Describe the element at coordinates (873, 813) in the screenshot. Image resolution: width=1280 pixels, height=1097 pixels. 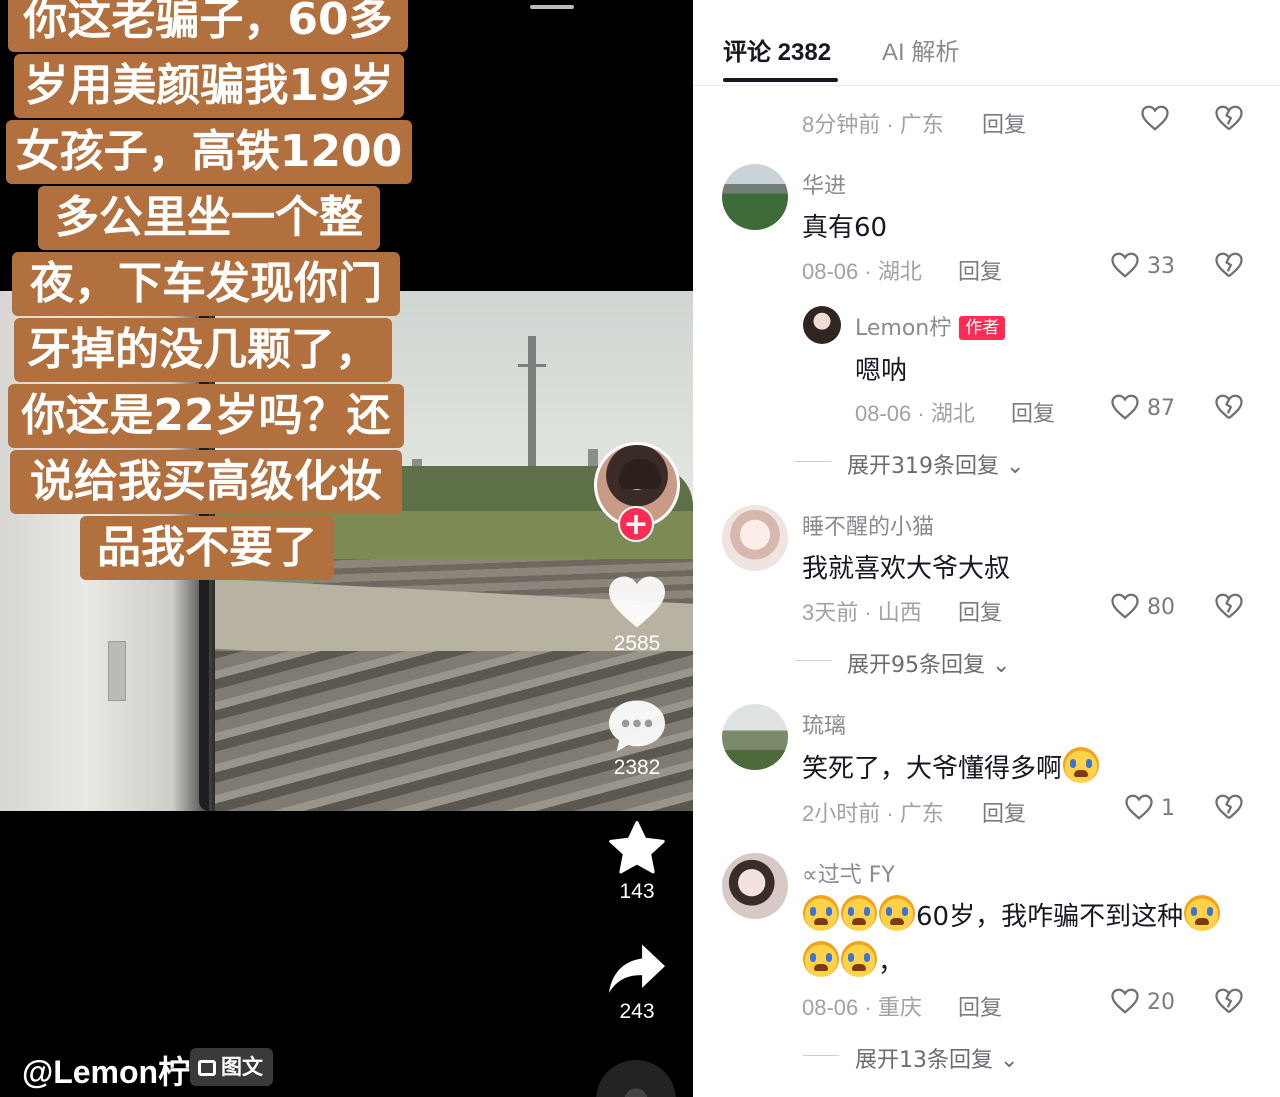
I see `comment-meta: 2小时前 · 广东` at that location.